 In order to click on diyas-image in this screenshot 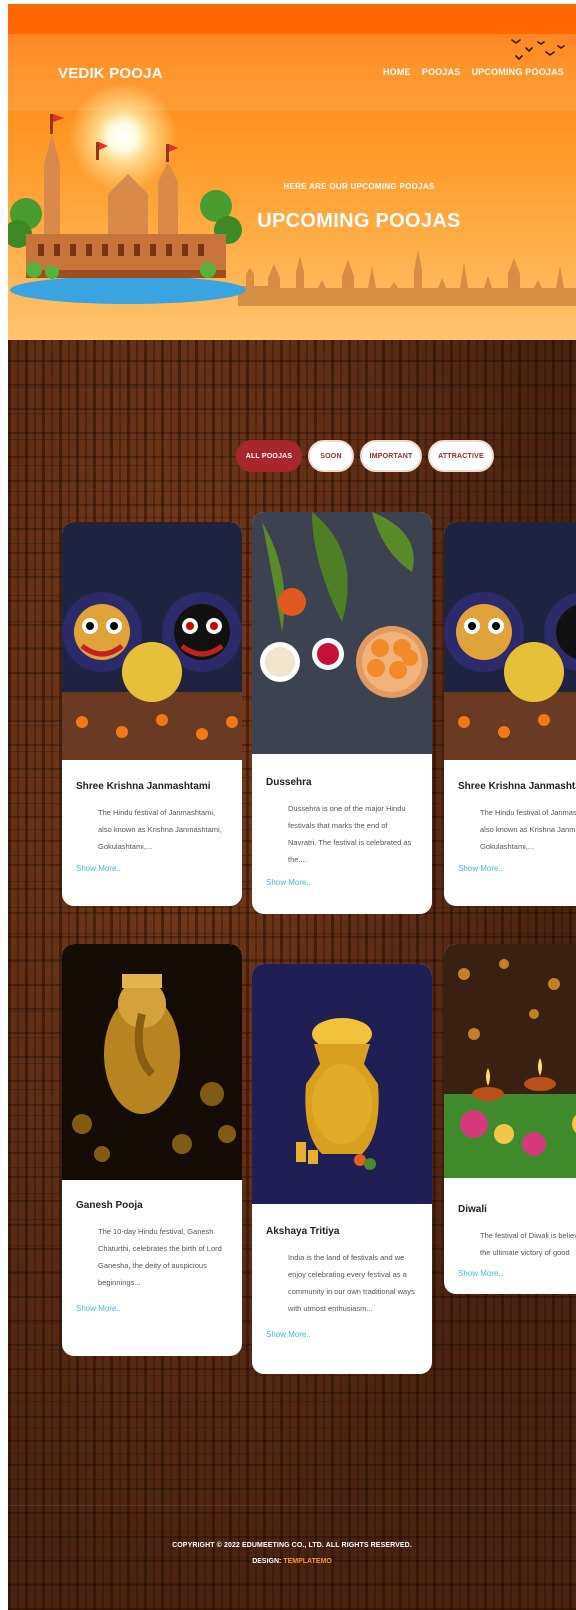, I will do `click(510, 1061)`.